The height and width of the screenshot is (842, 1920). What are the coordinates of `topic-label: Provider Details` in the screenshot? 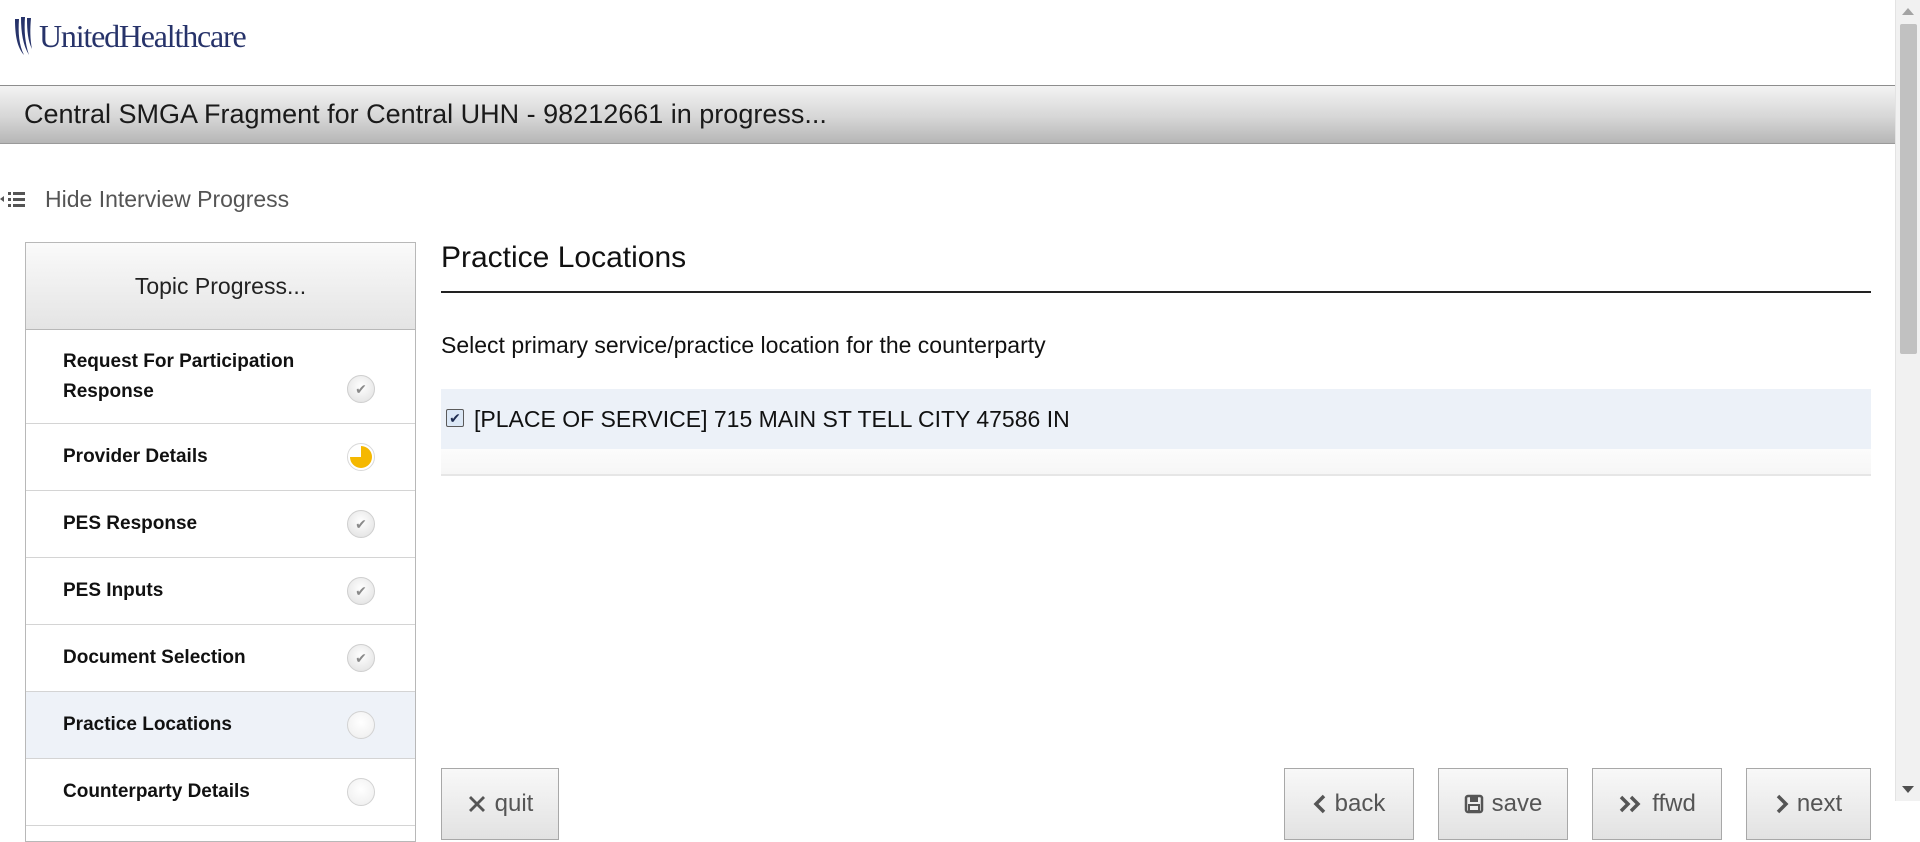 It's located at (135, 456).